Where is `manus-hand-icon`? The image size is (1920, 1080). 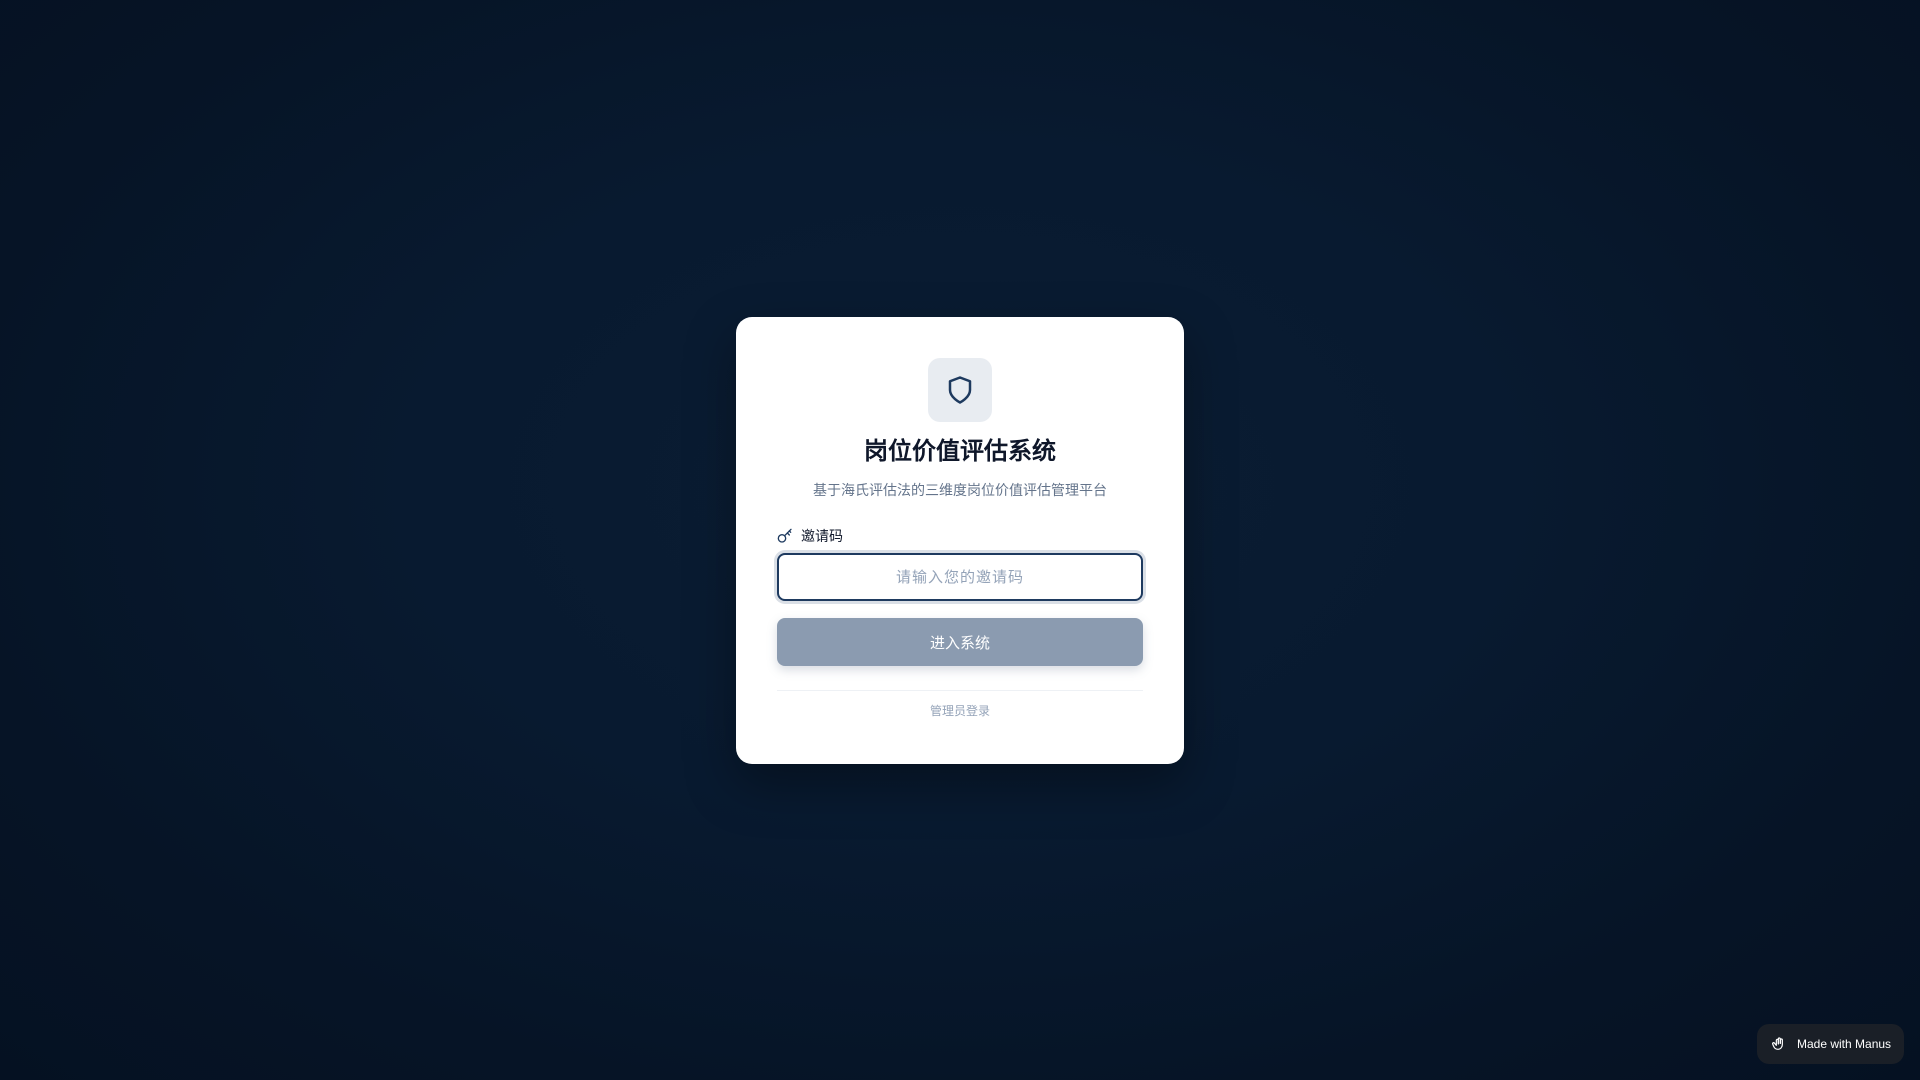 manus-hand-icon is located at coordinates (1779, 1044).